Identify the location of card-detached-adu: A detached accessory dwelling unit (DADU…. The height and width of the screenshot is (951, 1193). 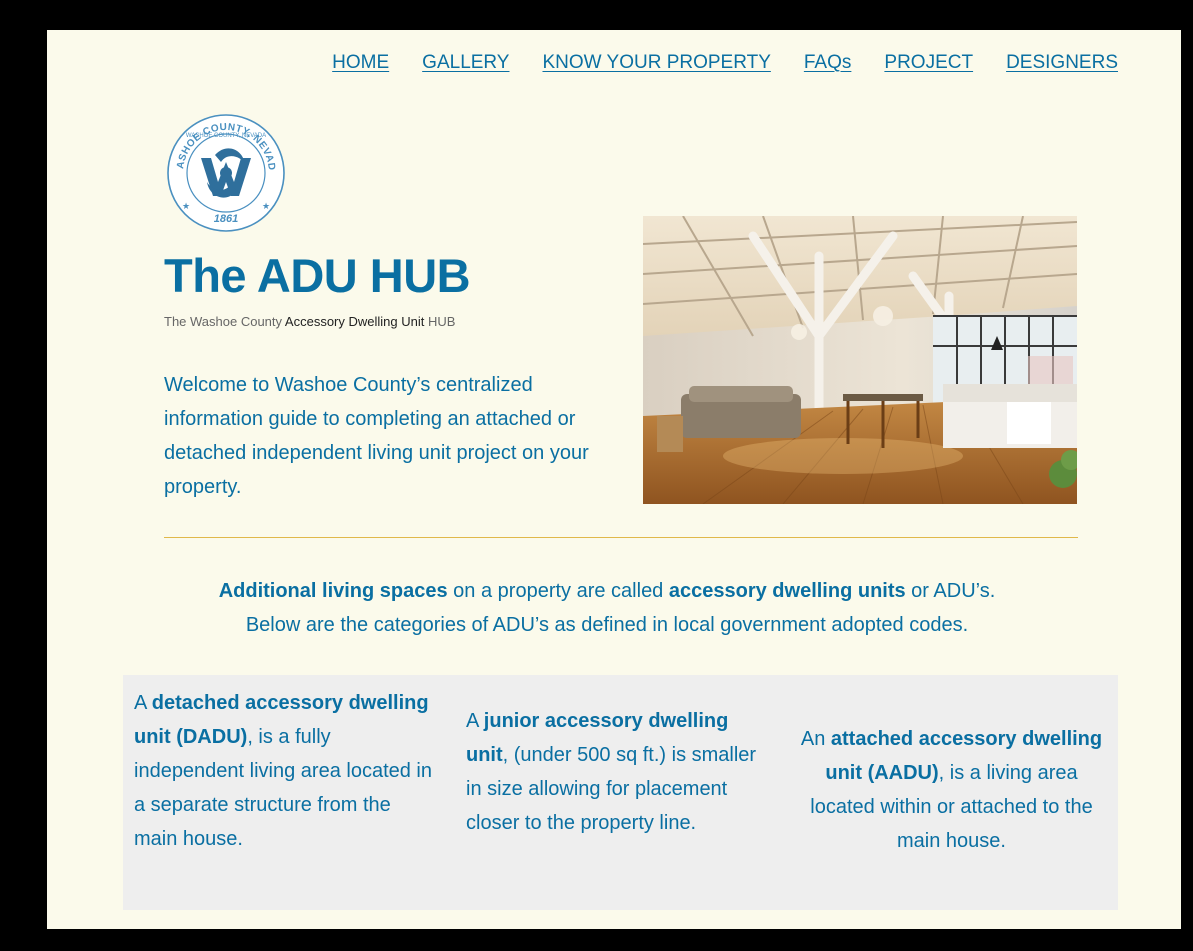
(283, 771).